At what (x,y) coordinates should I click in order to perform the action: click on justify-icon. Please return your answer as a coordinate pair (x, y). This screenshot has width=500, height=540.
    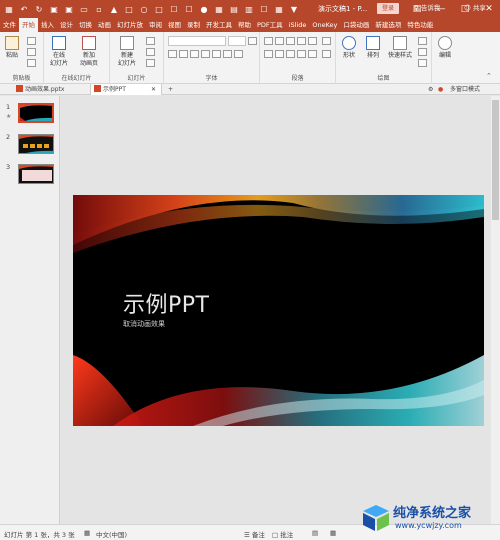
    Looking at the image, I should click on (301, 54).